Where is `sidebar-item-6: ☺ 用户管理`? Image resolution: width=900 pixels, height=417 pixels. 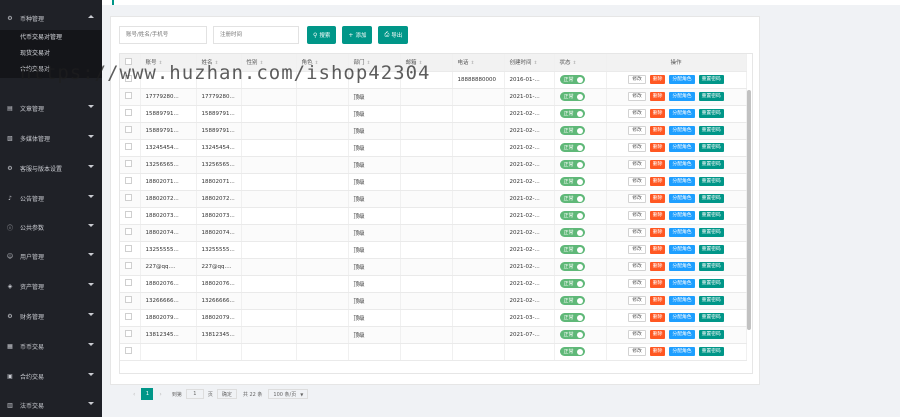
sidebar-item-6: ☺ 用户管理 is located at coordinates (51, 256).